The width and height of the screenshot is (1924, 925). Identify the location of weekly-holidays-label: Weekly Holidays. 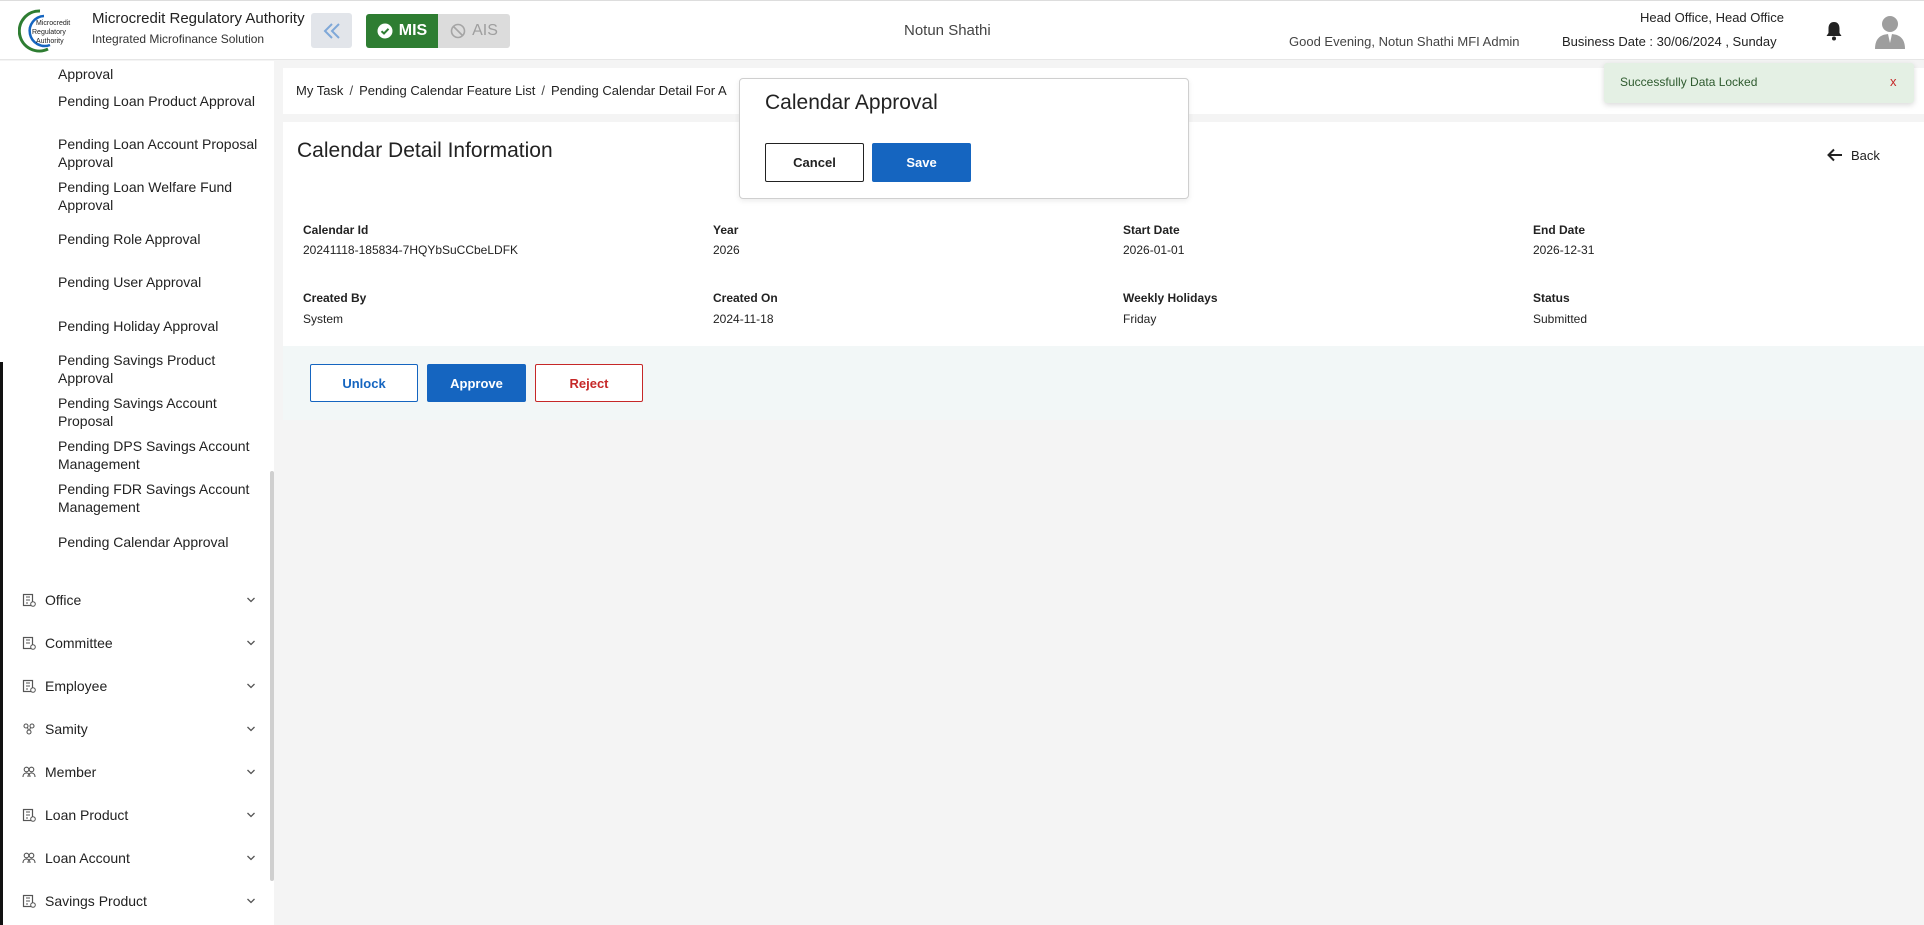
(1170, 298).